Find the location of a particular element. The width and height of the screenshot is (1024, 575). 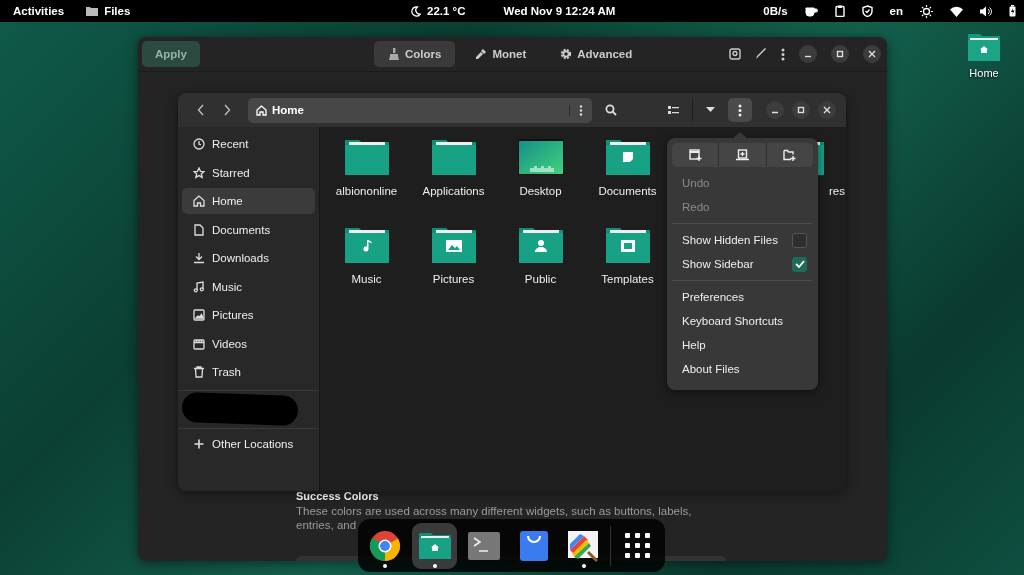

file-name: Desktop is located at coordinates (540, 191).